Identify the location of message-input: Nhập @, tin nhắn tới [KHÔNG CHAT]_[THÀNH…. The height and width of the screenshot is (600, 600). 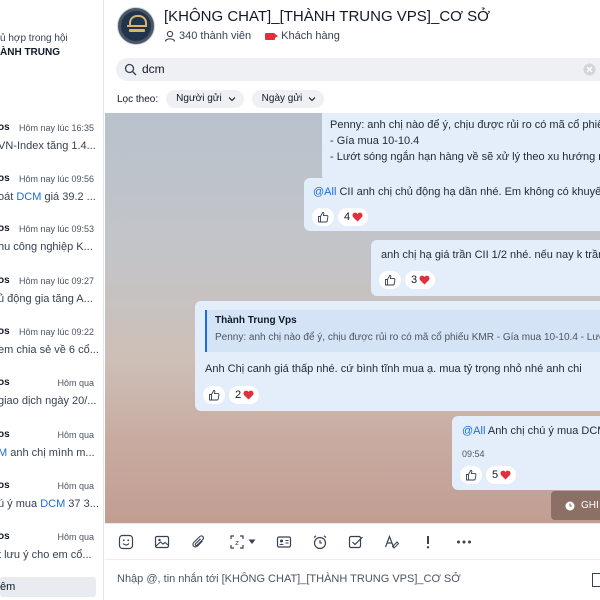
(289, 579).